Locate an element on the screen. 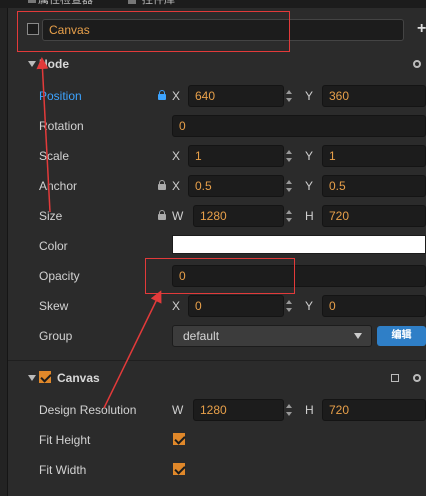 The width and height of the screenshot is (426, 496). annotation-arrow-opacity is located at coordinates (132, 349).